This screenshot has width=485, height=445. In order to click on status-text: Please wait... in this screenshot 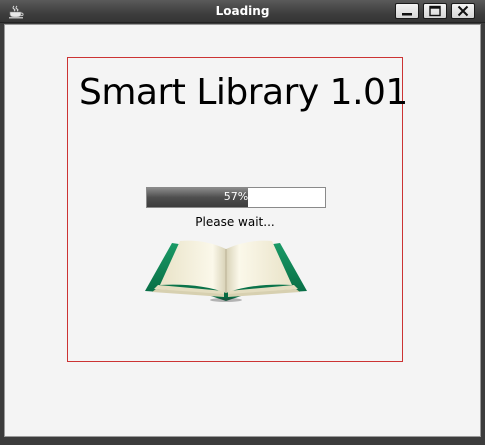, I will do `click(235, 222)`.